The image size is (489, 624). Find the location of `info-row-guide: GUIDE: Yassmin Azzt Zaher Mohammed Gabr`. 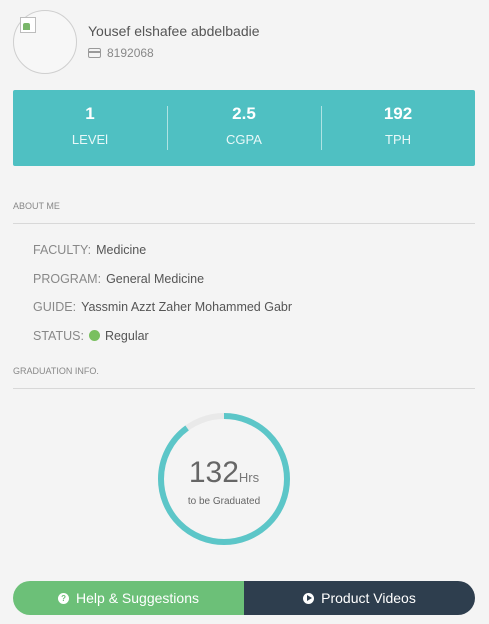

info-row-guide: GUIDE: Yassmin Azzt Zaher Mohammed Gabr is located at coordinates (243, 307).